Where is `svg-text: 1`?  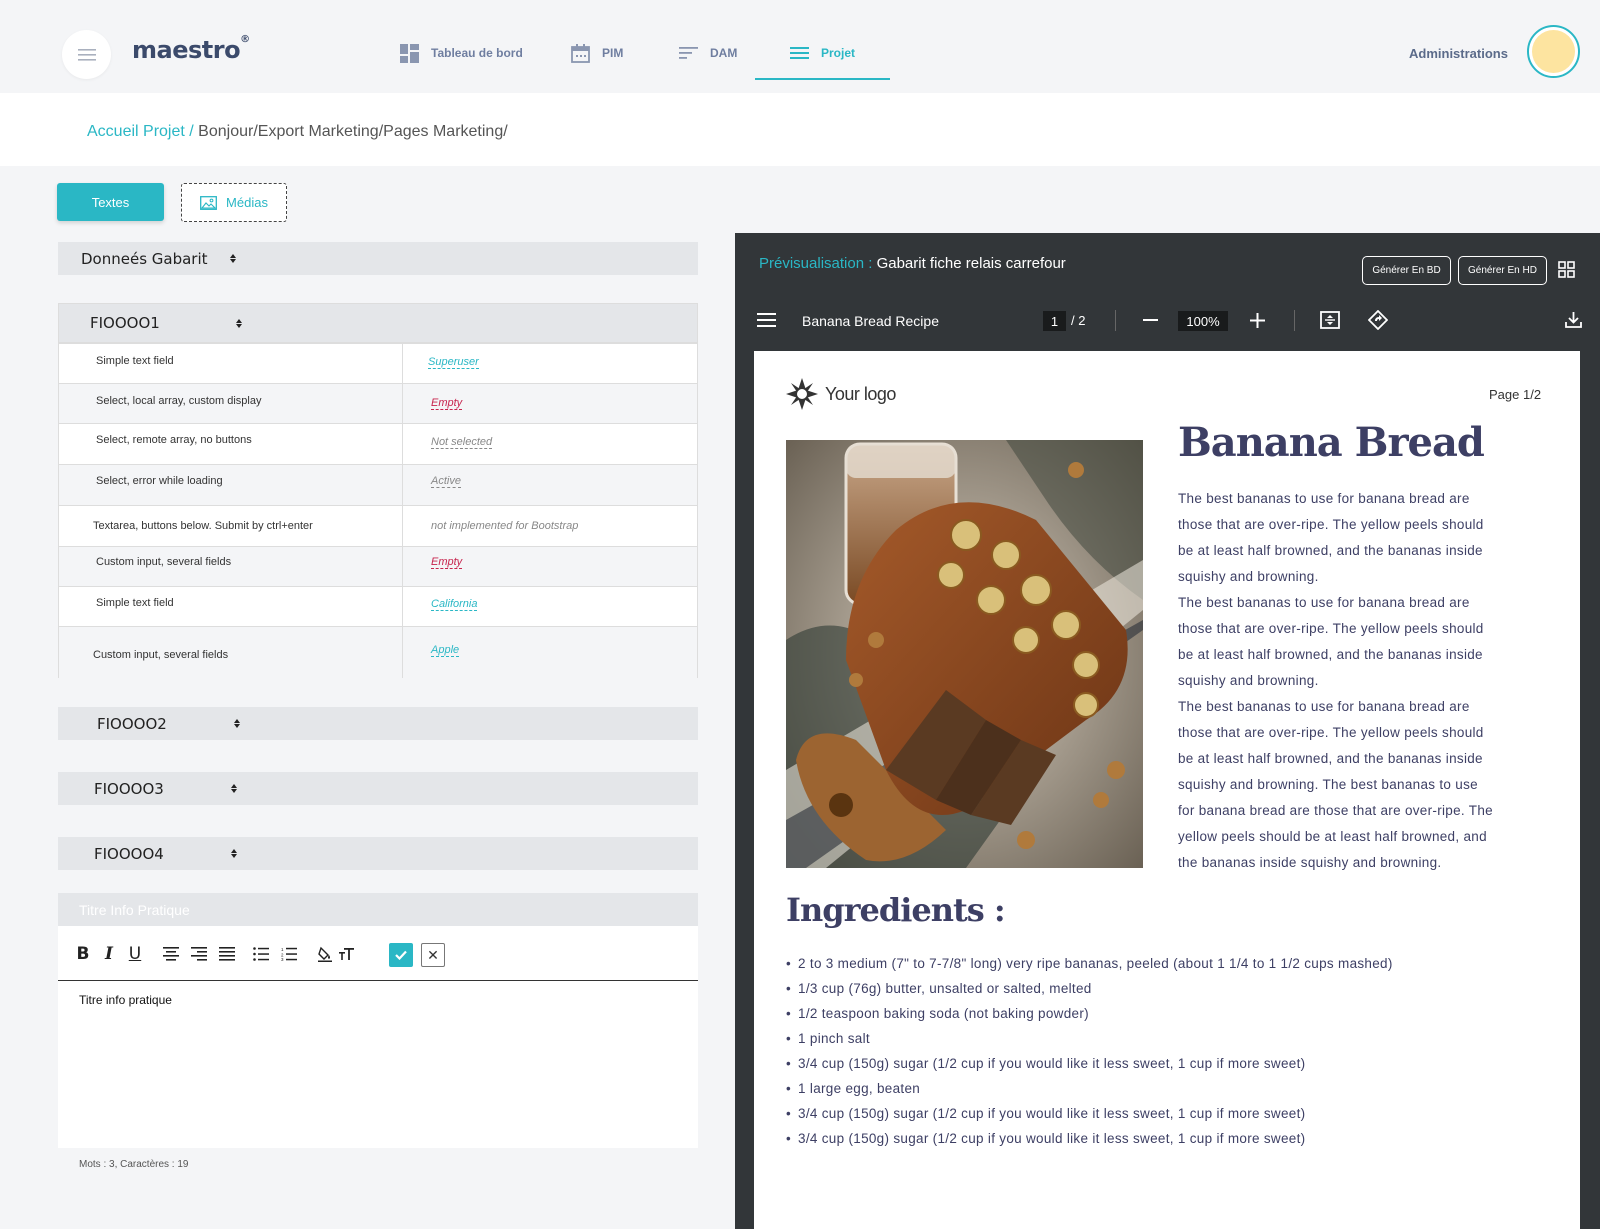
svg-text: 1 is located at coordinates (282, 949).